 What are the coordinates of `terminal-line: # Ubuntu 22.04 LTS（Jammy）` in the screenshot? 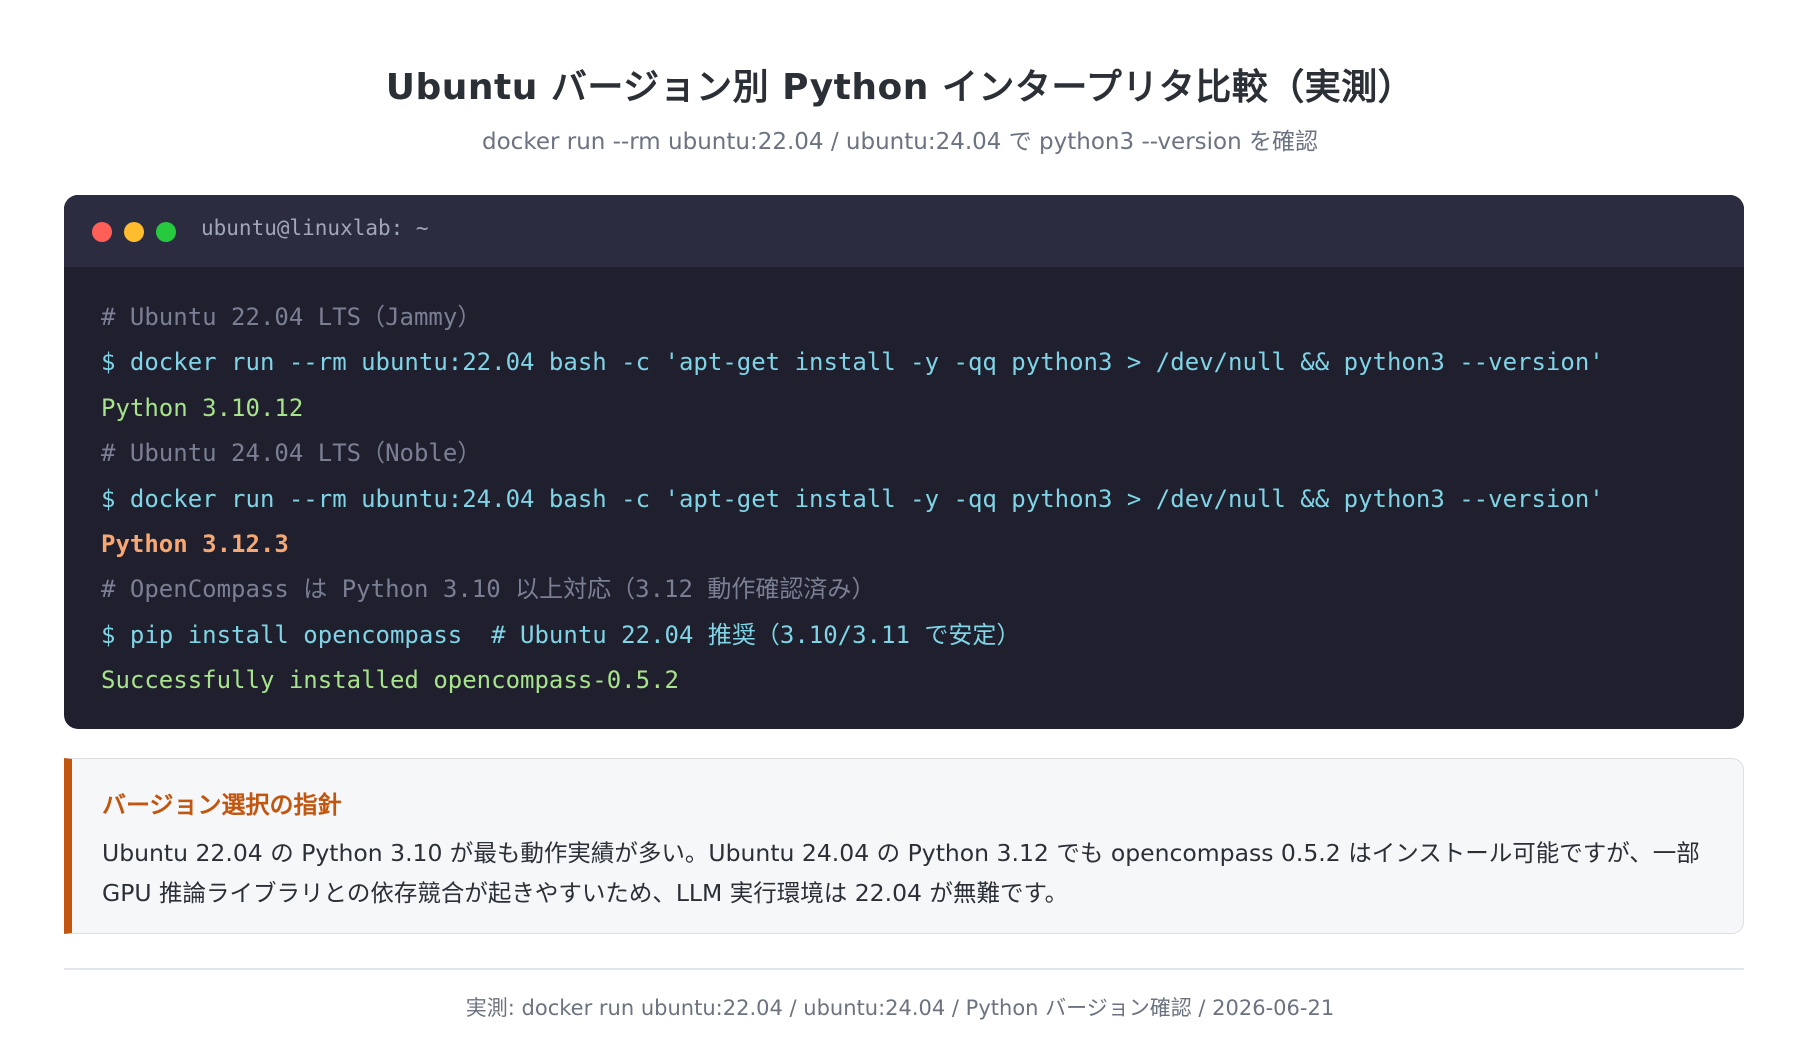 It's located at (291, 317).